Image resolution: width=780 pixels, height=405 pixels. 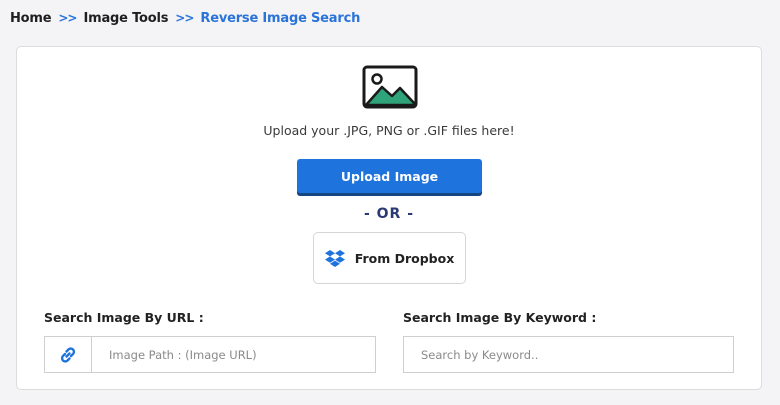 What do you see at coordinates (280, 18) in the screenshot?
I see `breadcrumb-current: Reverse Image Search` at bounding box center [280, 18].